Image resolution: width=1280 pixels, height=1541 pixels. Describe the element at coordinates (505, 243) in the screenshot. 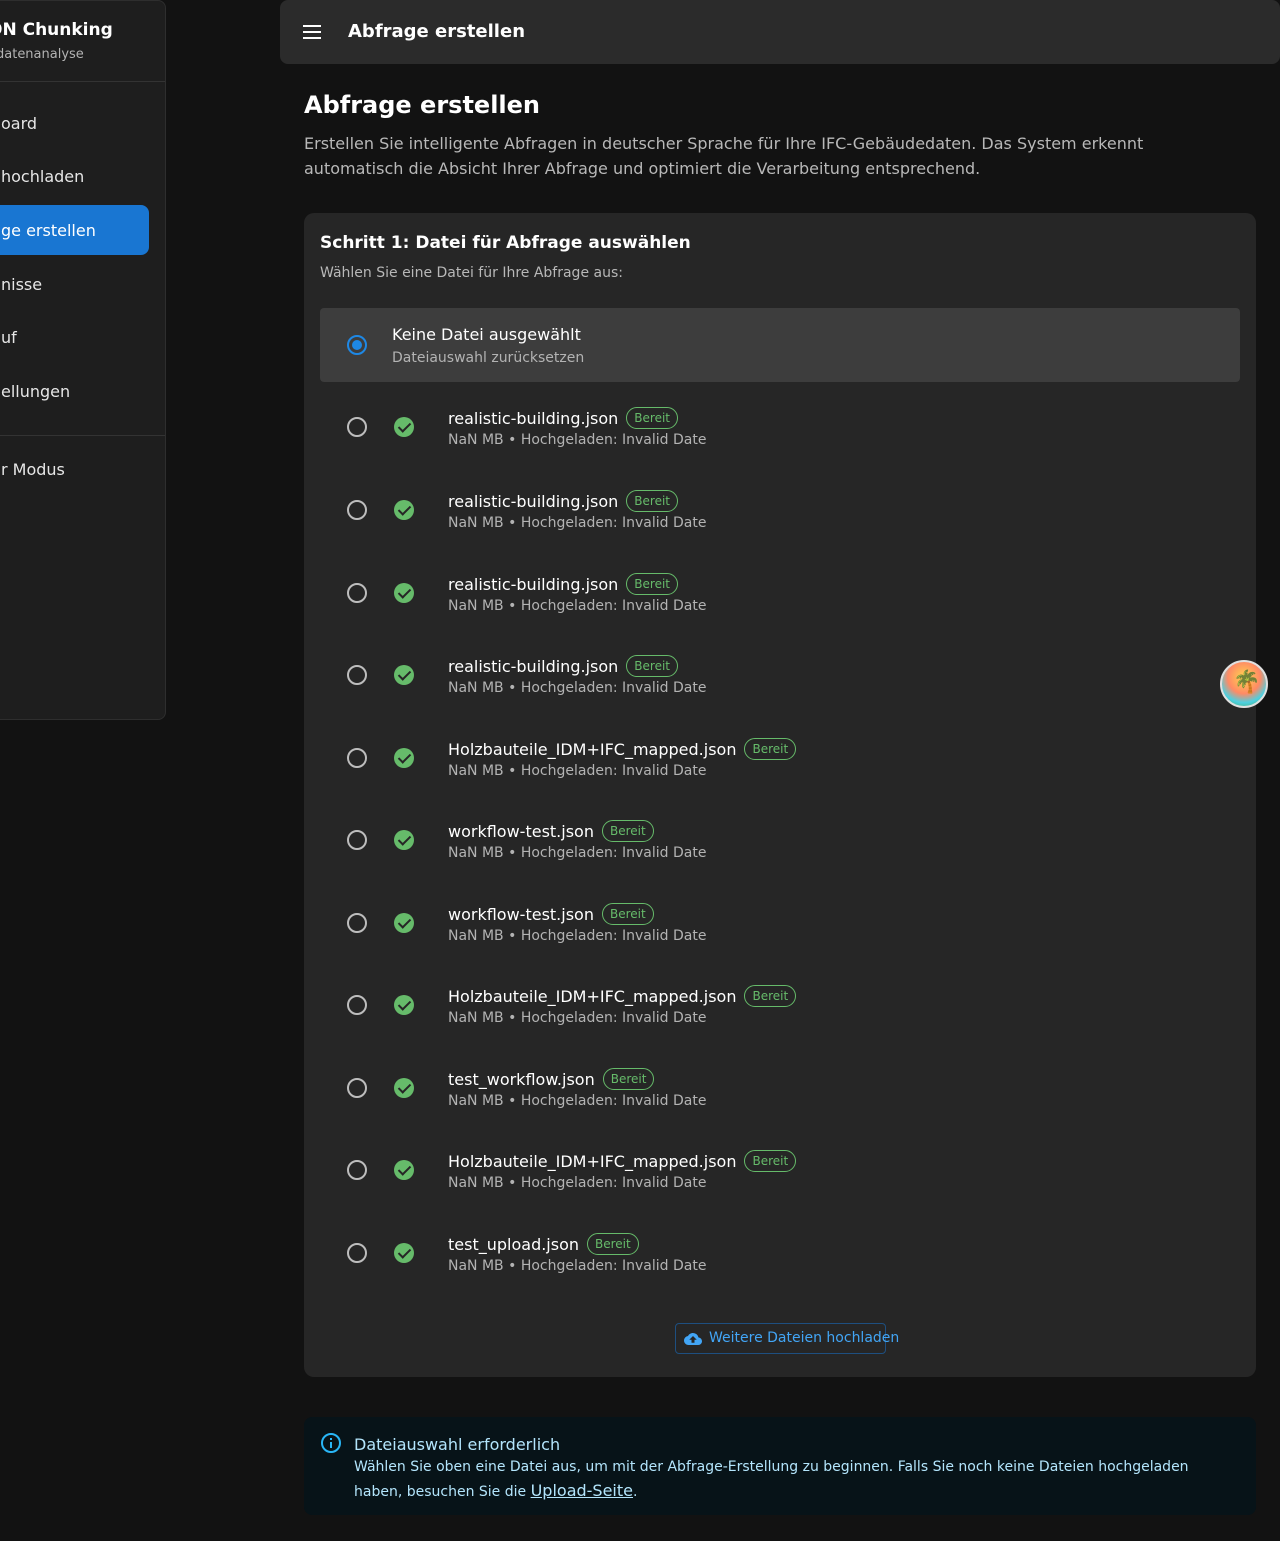

I see `step-title: Schritt 1: Datei für Abfrage auswählen` at that location.